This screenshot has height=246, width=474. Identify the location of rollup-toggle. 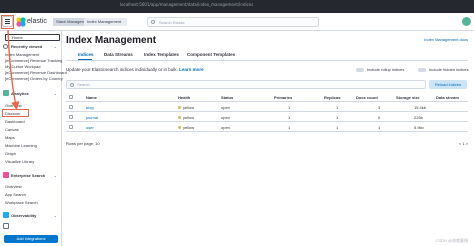
(360, 70).